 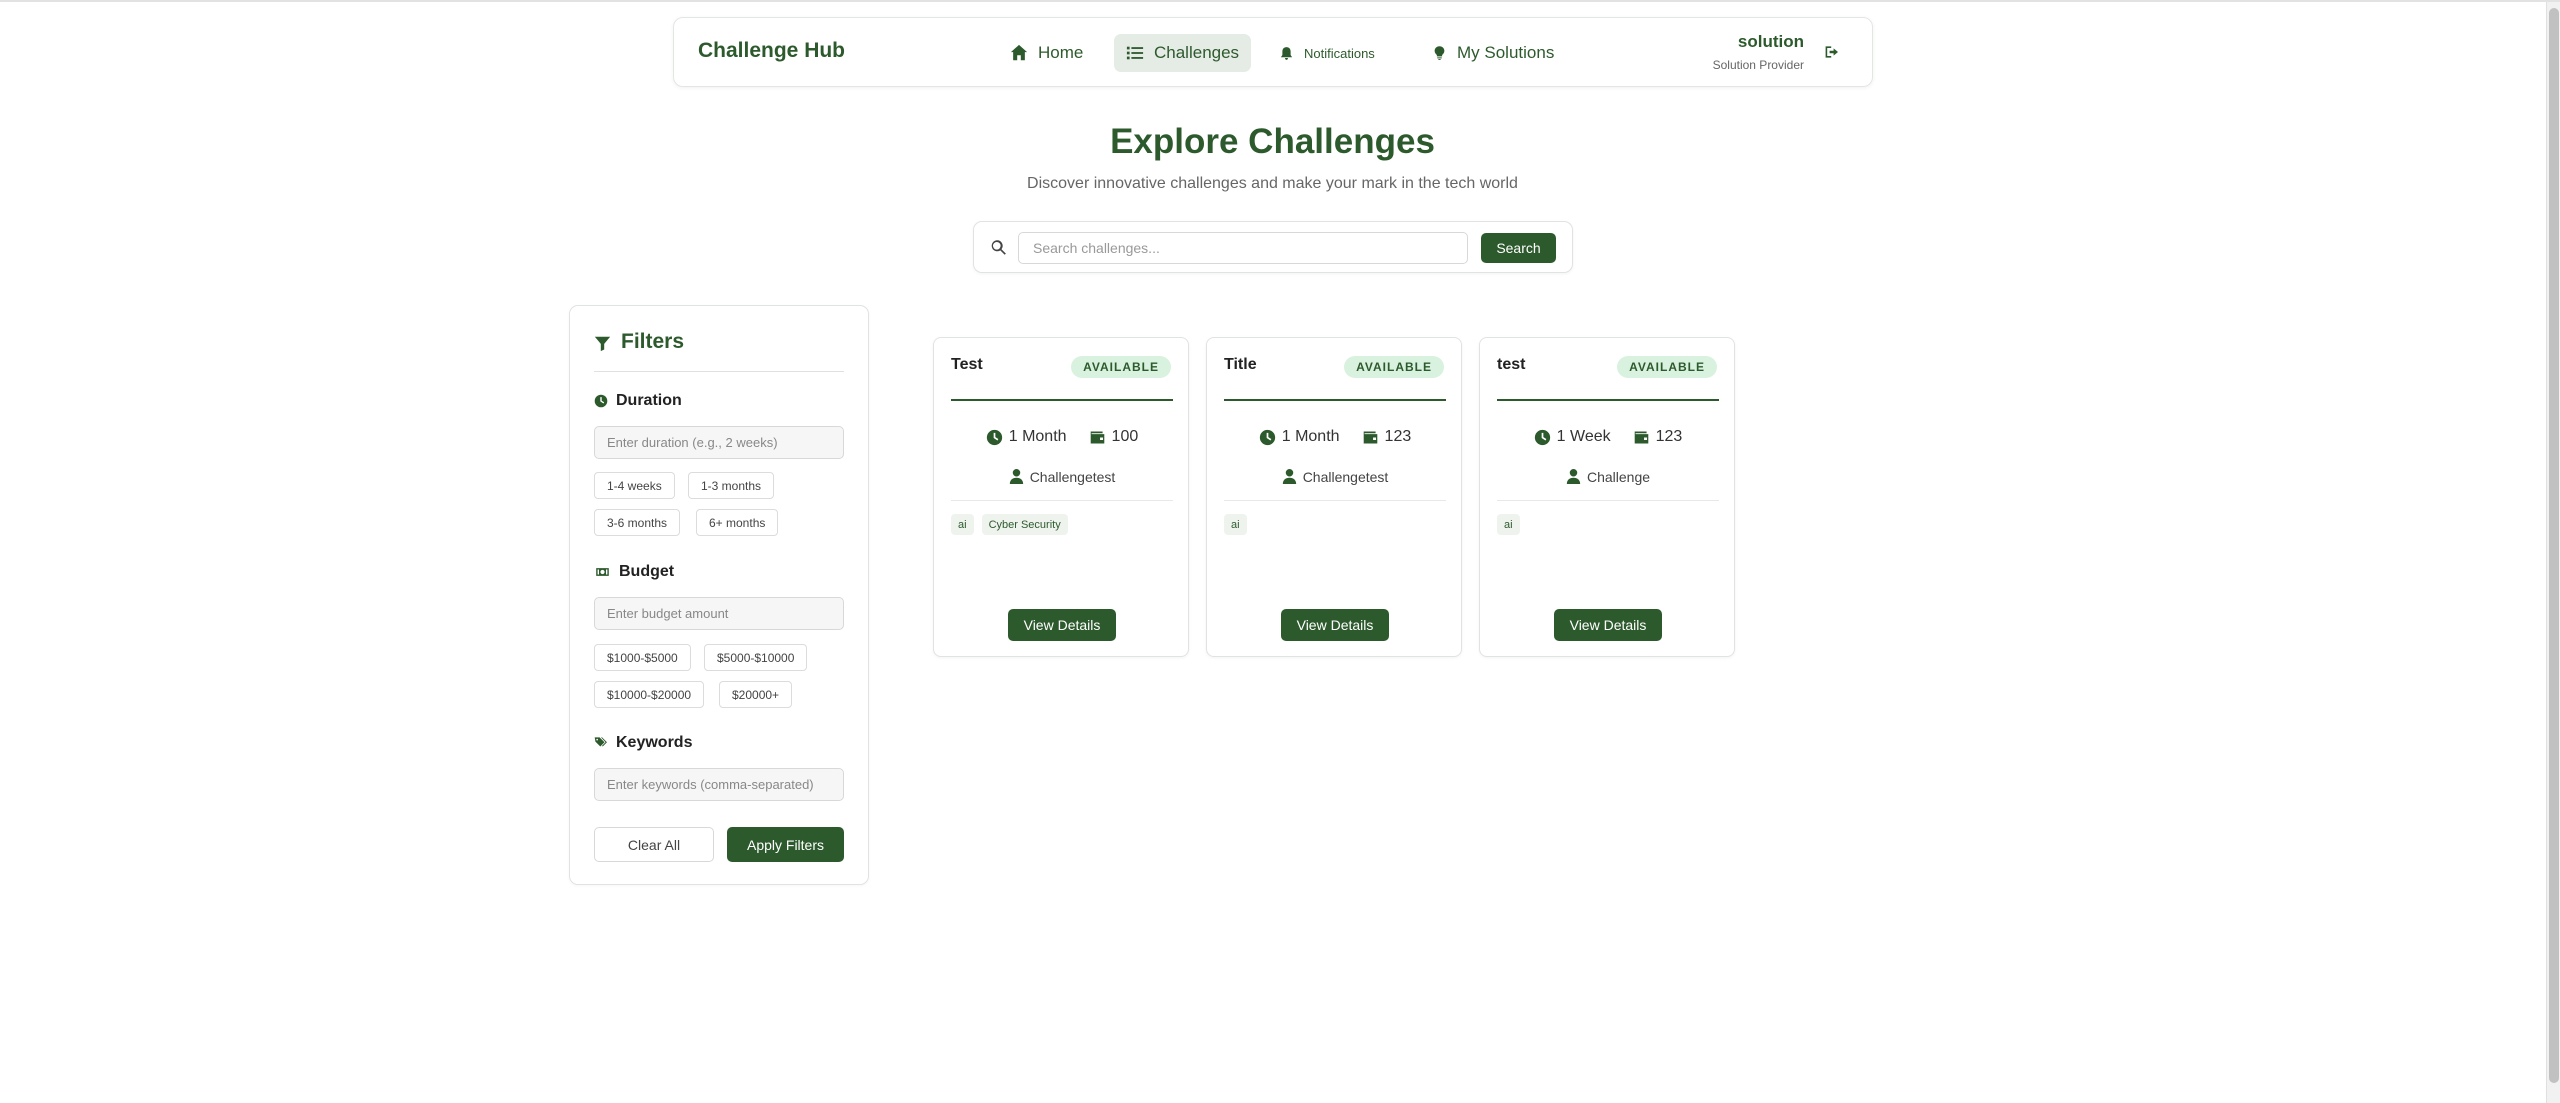 I want to click on list-icon, so click(x=1135, y=53).